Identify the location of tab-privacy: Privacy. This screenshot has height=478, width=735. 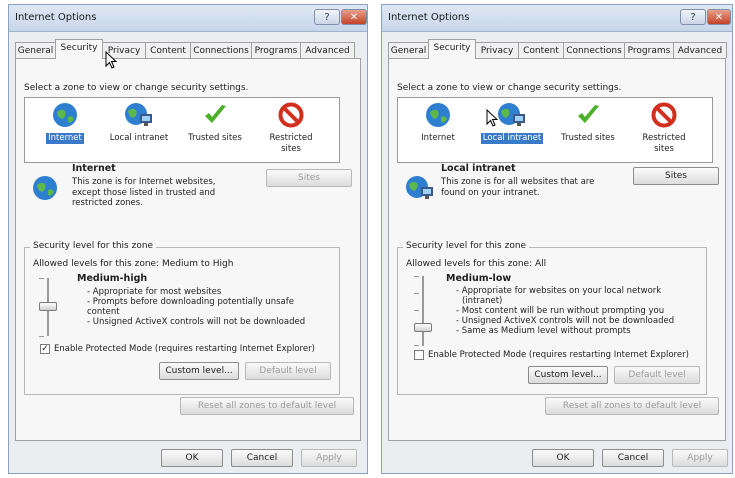
(497, 50).